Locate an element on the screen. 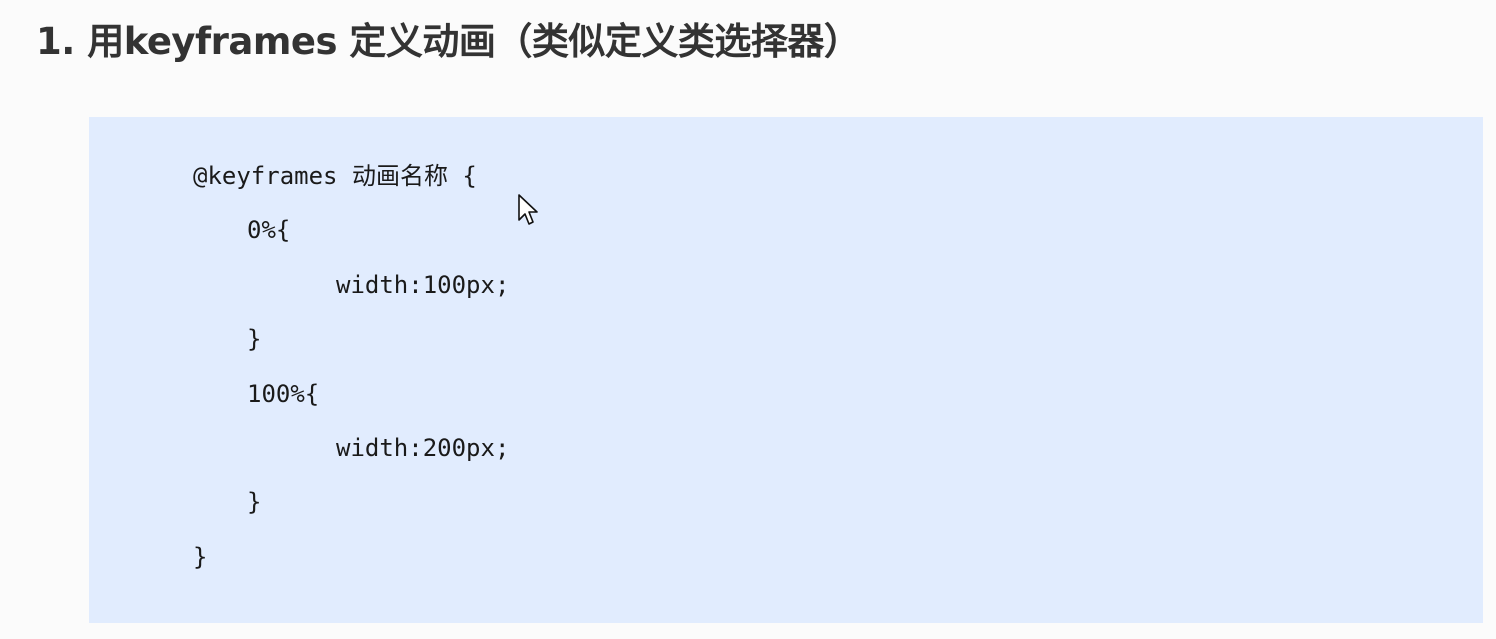 This screenshot has width=1496, height=639. code-line: 100%{ is located at coordinates (283, 394).